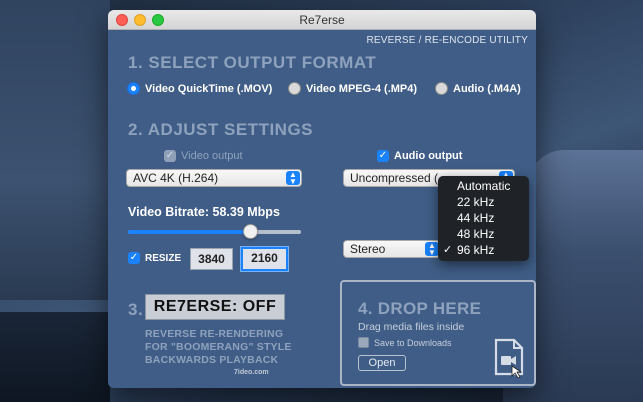 The image size is (643, 402). Describe the element at coordinates (510, 358) in the screenshot. I see `video-file-icon` at that location.